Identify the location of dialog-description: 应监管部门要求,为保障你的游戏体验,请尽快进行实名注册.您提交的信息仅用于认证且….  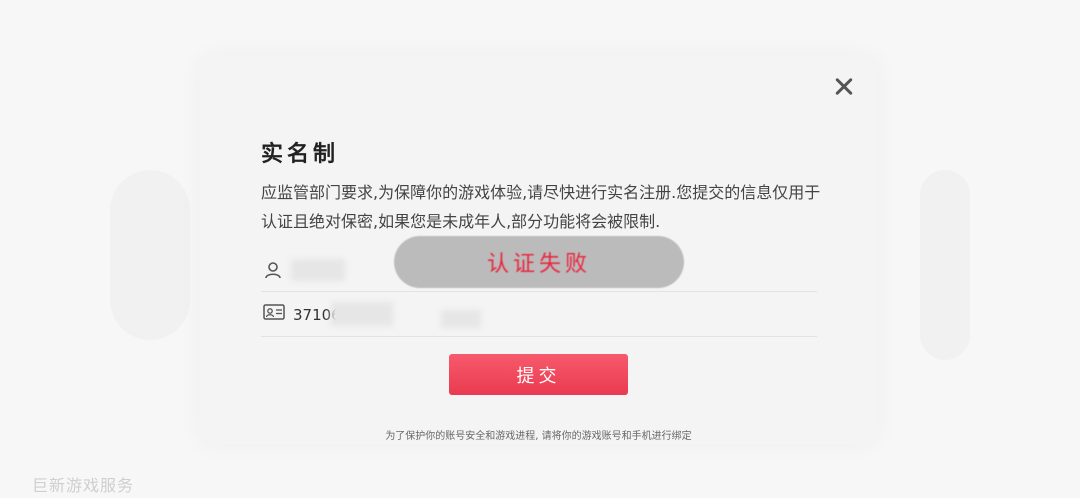
(541, 207).